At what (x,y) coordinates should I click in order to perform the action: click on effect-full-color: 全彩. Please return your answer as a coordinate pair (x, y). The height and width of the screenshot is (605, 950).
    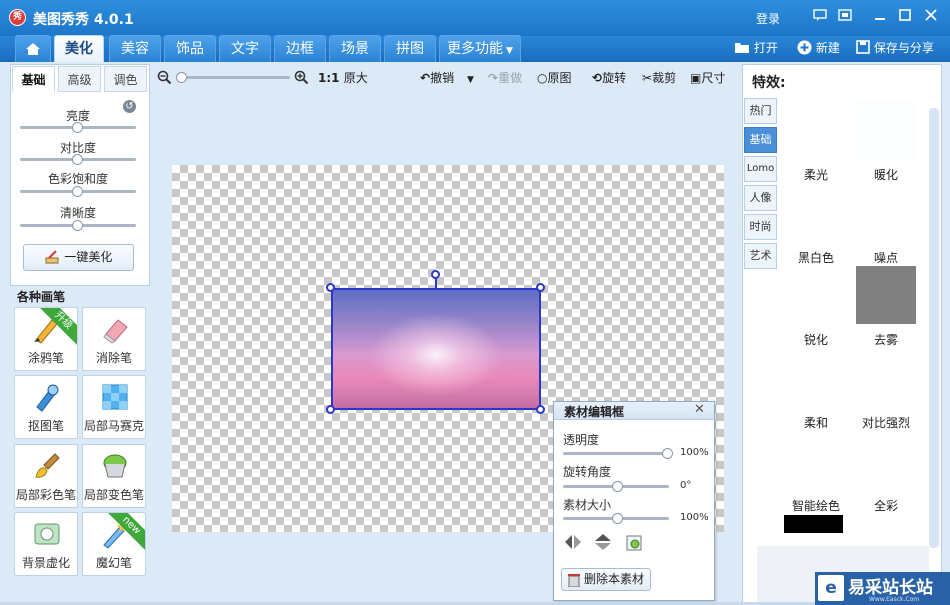
    Looking at the image, I should click on (886, 505).